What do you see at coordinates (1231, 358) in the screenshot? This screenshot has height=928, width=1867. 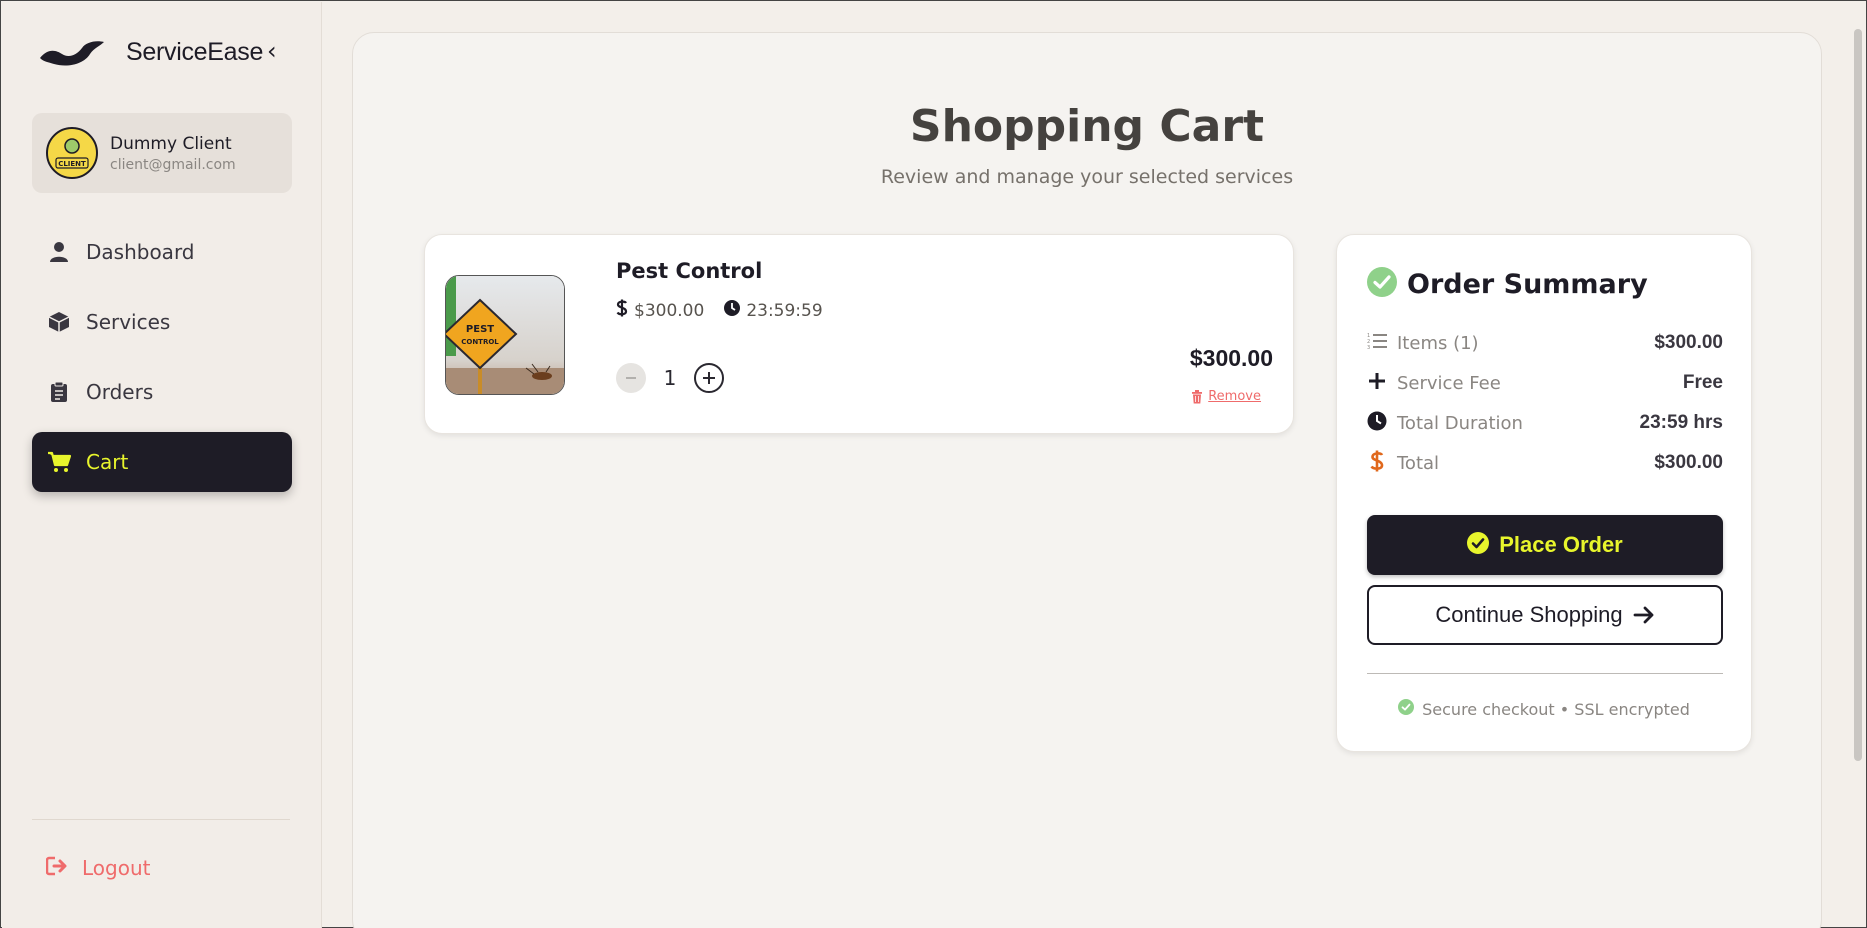 I see `item-line-total: $300.00` at bounding box center [1231, 358].